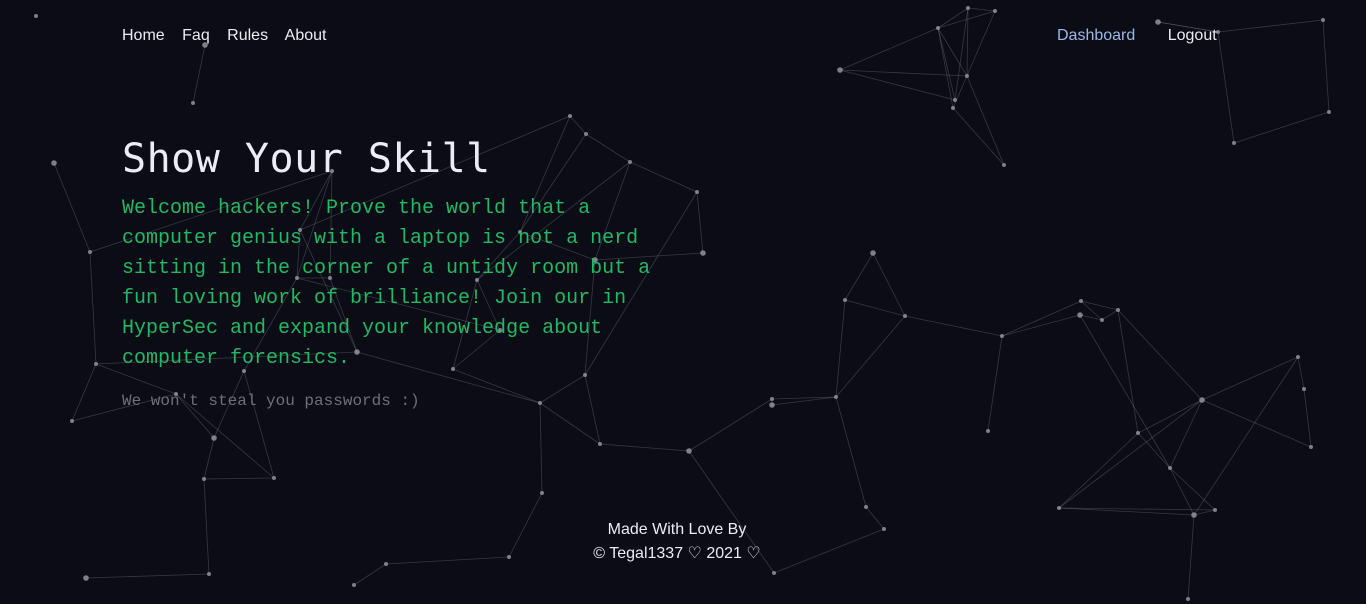 This screenshot has width=1366, height=604. I want to click on footer-credit: Made With Love By, so click(677, 529).